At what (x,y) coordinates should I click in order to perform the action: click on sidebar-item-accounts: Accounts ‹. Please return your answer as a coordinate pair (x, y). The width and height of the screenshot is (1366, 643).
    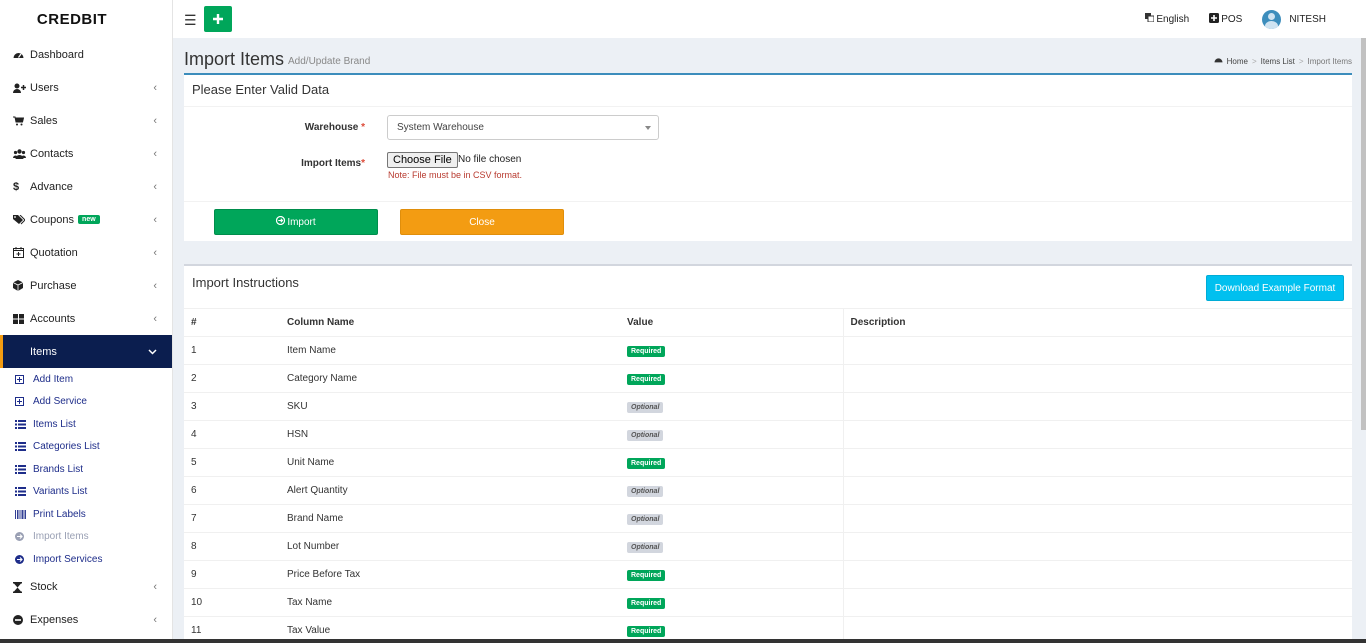
    Looking at the image, I should click on (86, 318).